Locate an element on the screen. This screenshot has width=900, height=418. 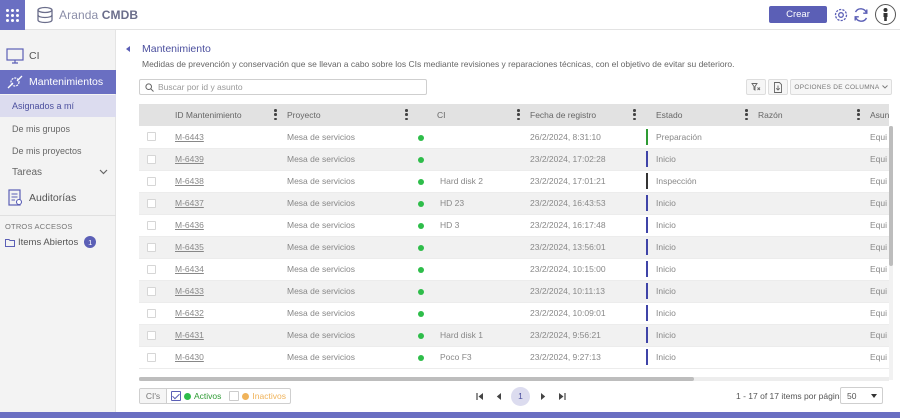
maintenance-id-link: M-6434 is located at coordinates (189, 269).